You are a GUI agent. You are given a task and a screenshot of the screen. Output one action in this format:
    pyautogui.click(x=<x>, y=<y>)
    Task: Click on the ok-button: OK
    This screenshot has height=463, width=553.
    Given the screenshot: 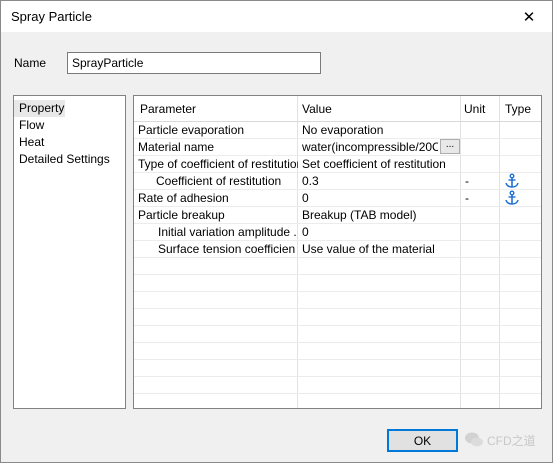 What is the action you would take?
    pyautogui.click(x=422, y=440)
    